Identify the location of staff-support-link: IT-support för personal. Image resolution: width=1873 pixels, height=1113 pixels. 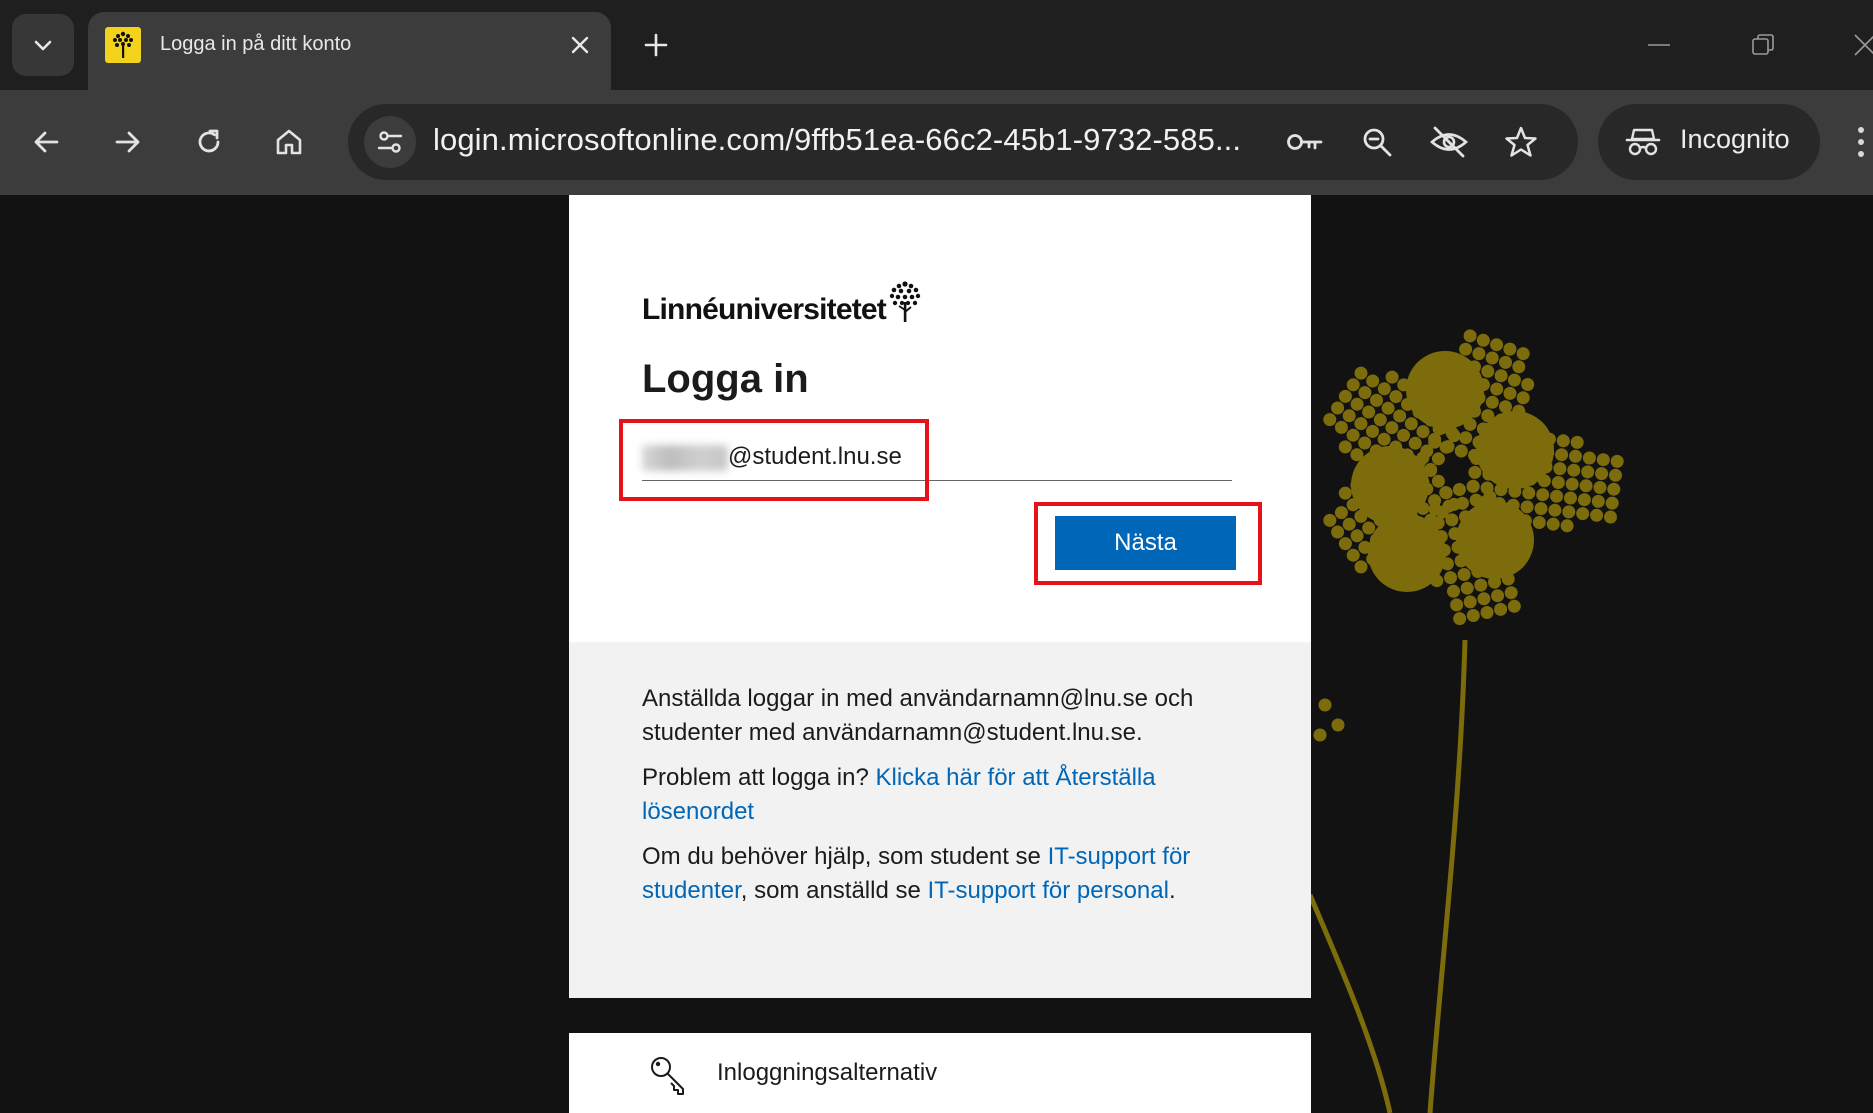
(1048, 890).